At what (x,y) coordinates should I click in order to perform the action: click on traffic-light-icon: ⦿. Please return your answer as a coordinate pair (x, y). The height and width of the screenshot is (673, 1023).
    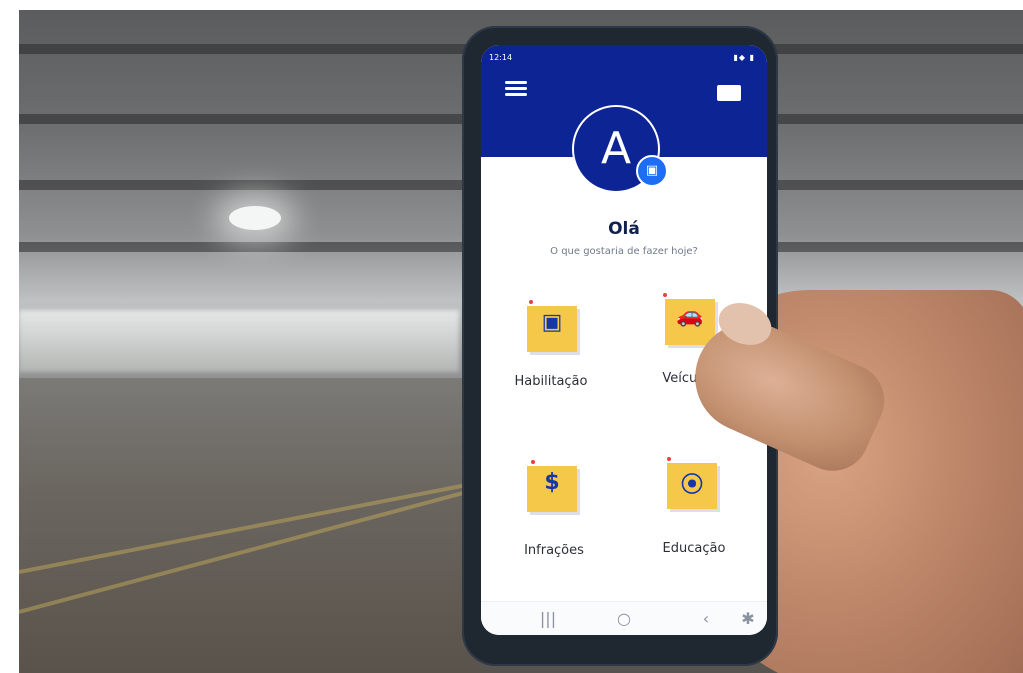
    Looking at the image, I should click on (691, 489).